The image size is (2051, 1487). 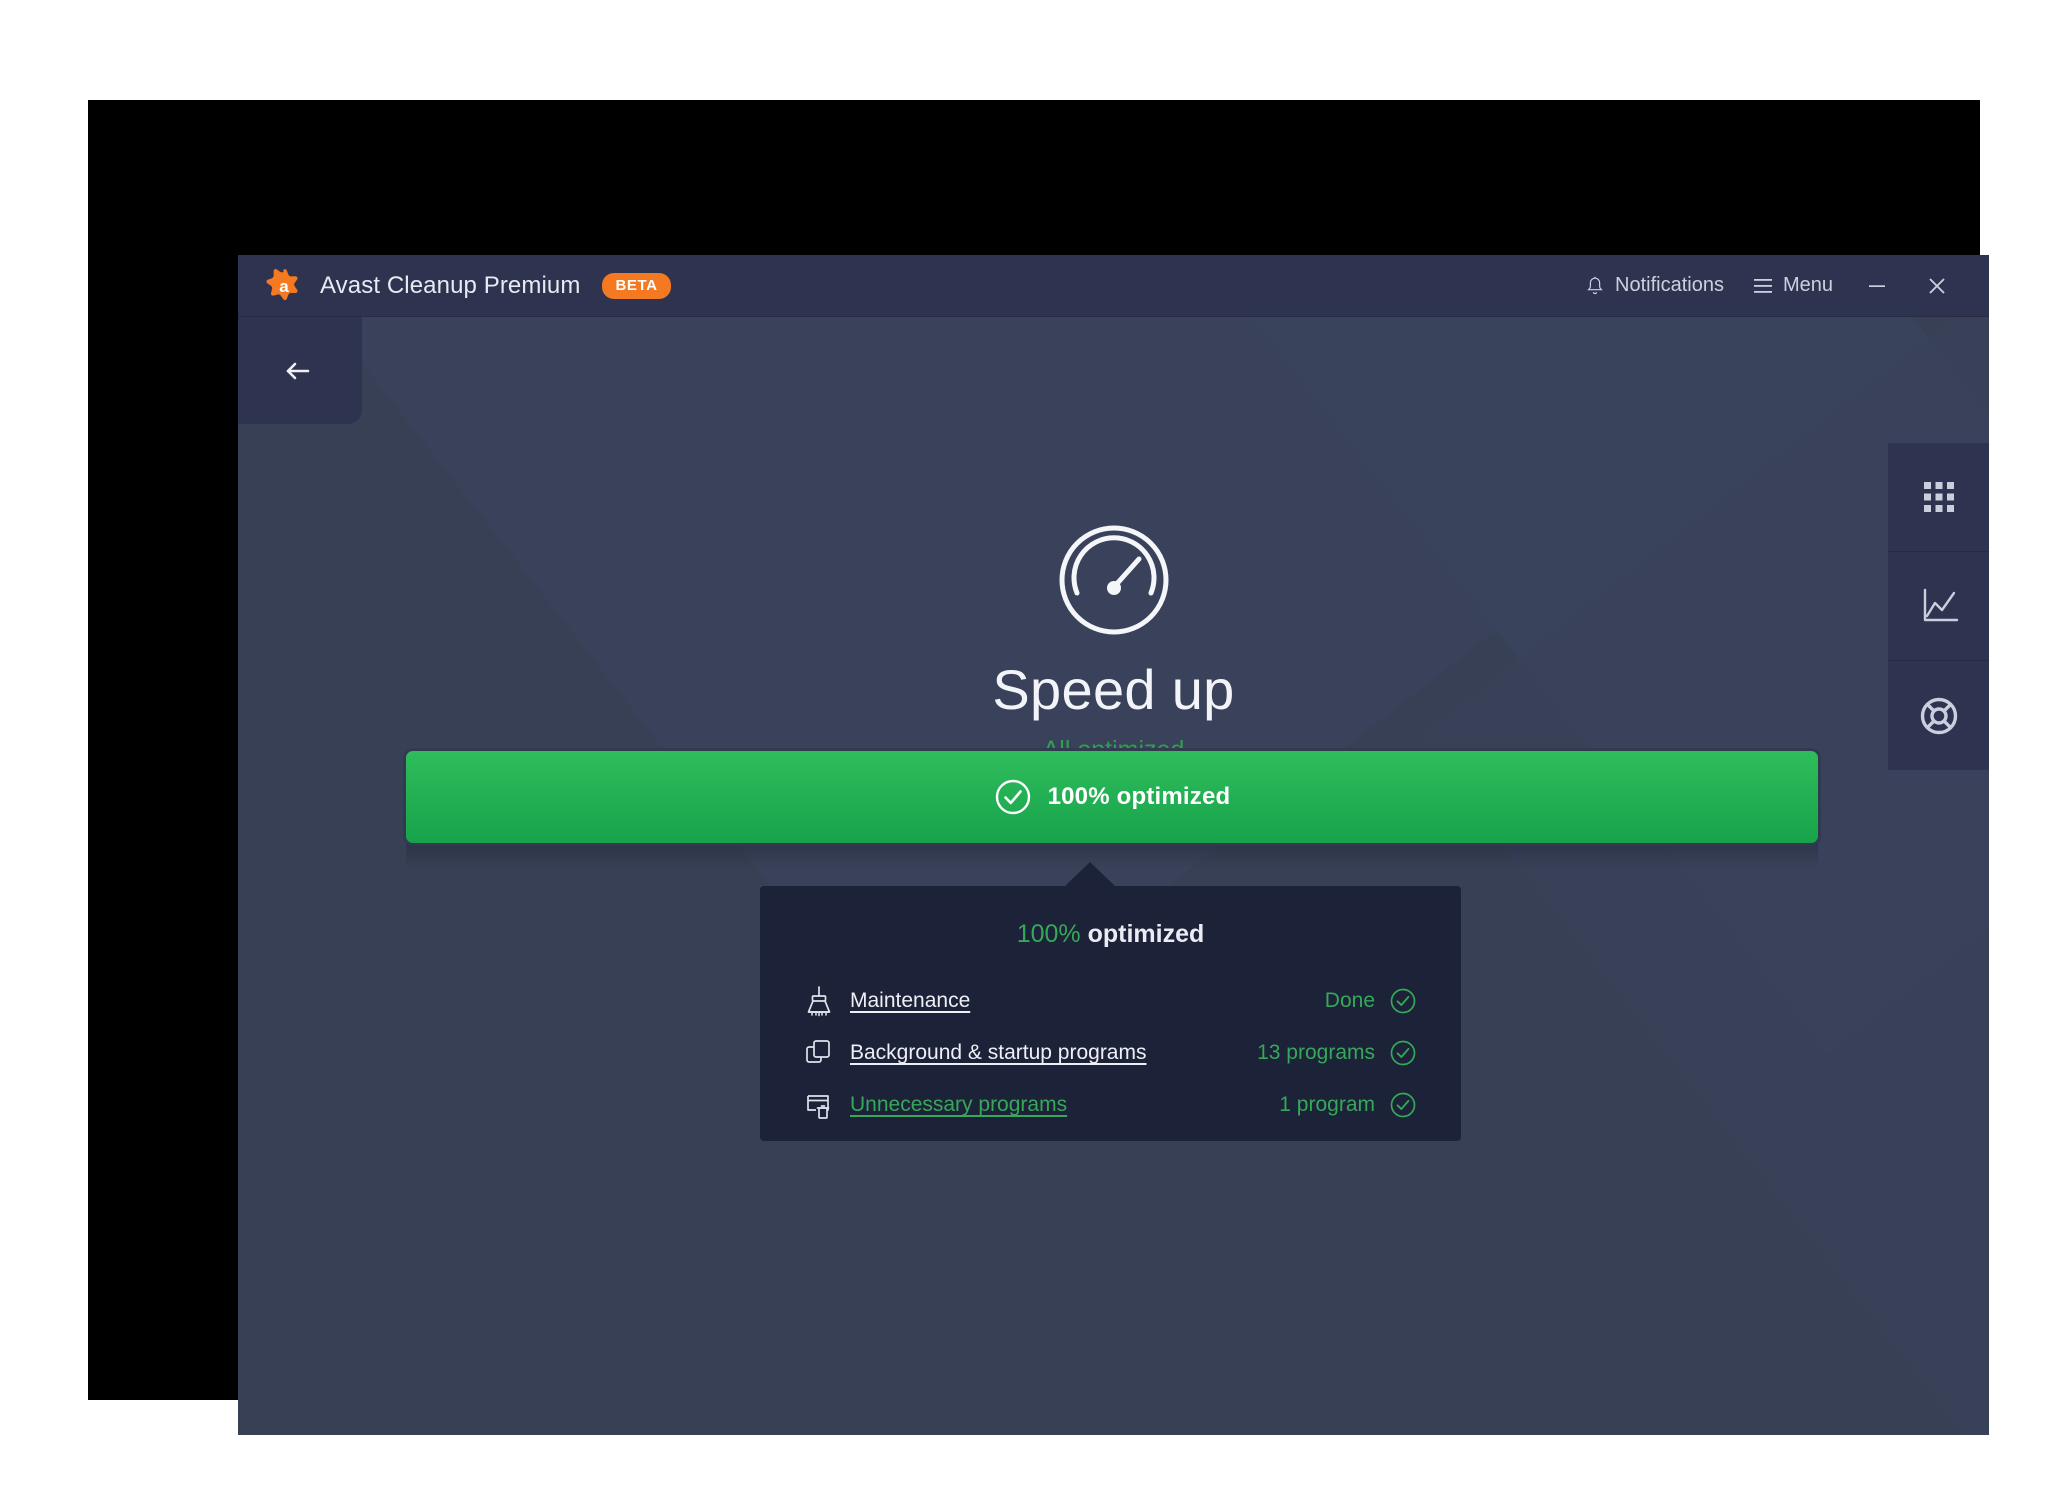 What do you see at coordinates (1762, 285) in the screenshot?
I see `hamburger-icon` at bounding box center [1762, 285].